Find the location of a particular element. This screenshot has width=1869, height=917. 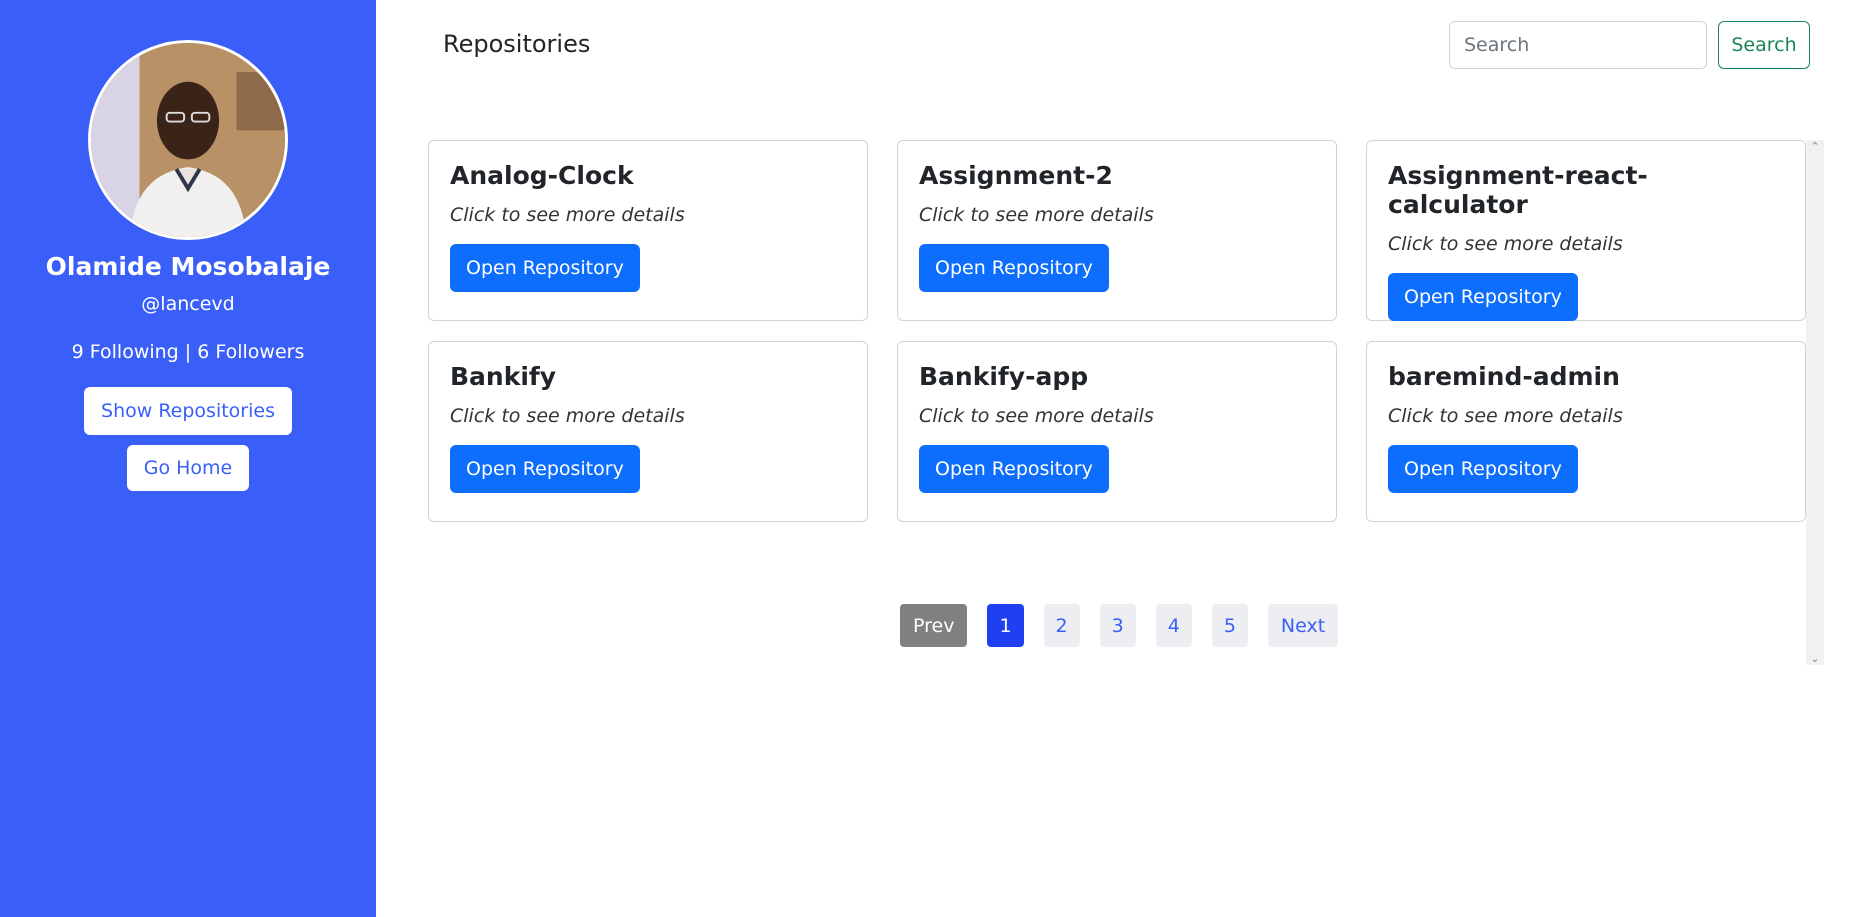

next-page-button: Next is located at coordinates (1303, 625).